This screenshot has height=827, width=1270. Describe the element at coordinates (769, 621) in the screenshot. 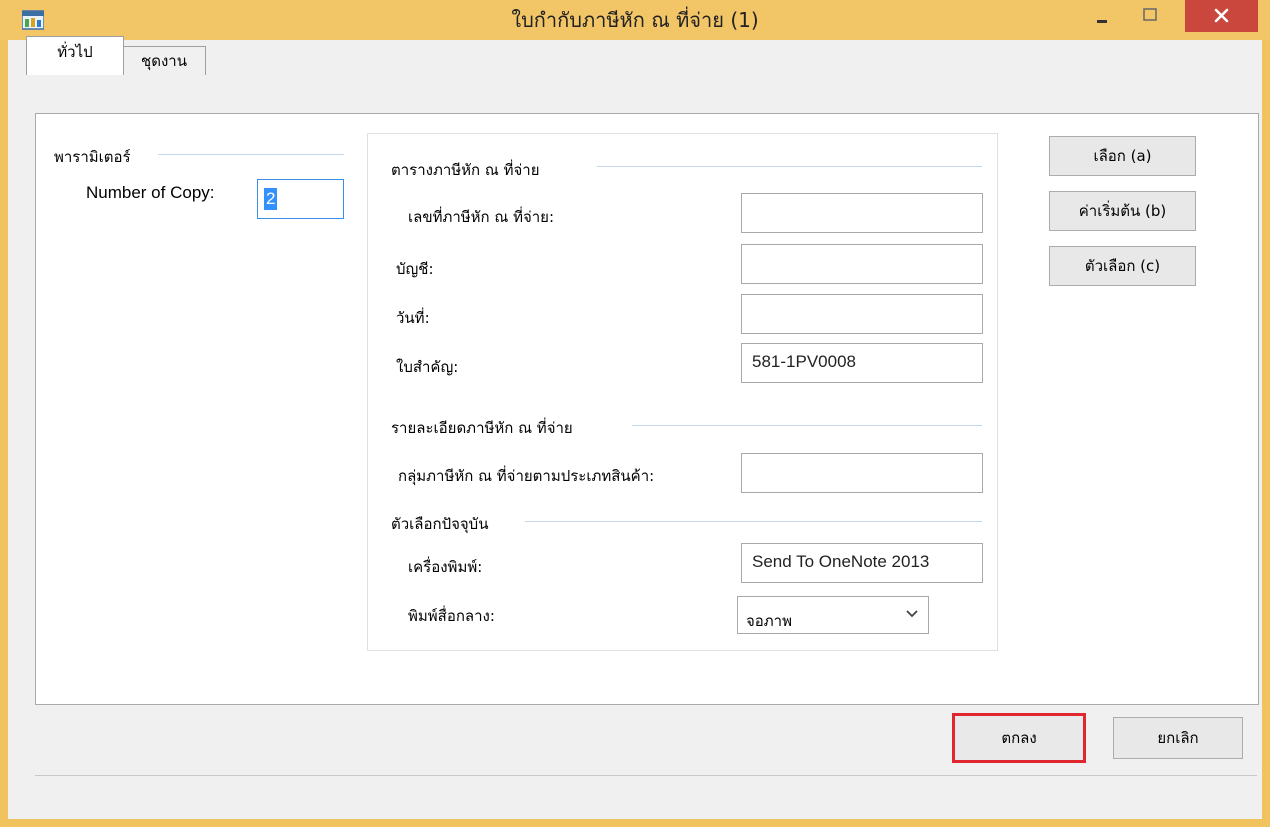

I see `print-medium-value: จอภาพ` at that location.